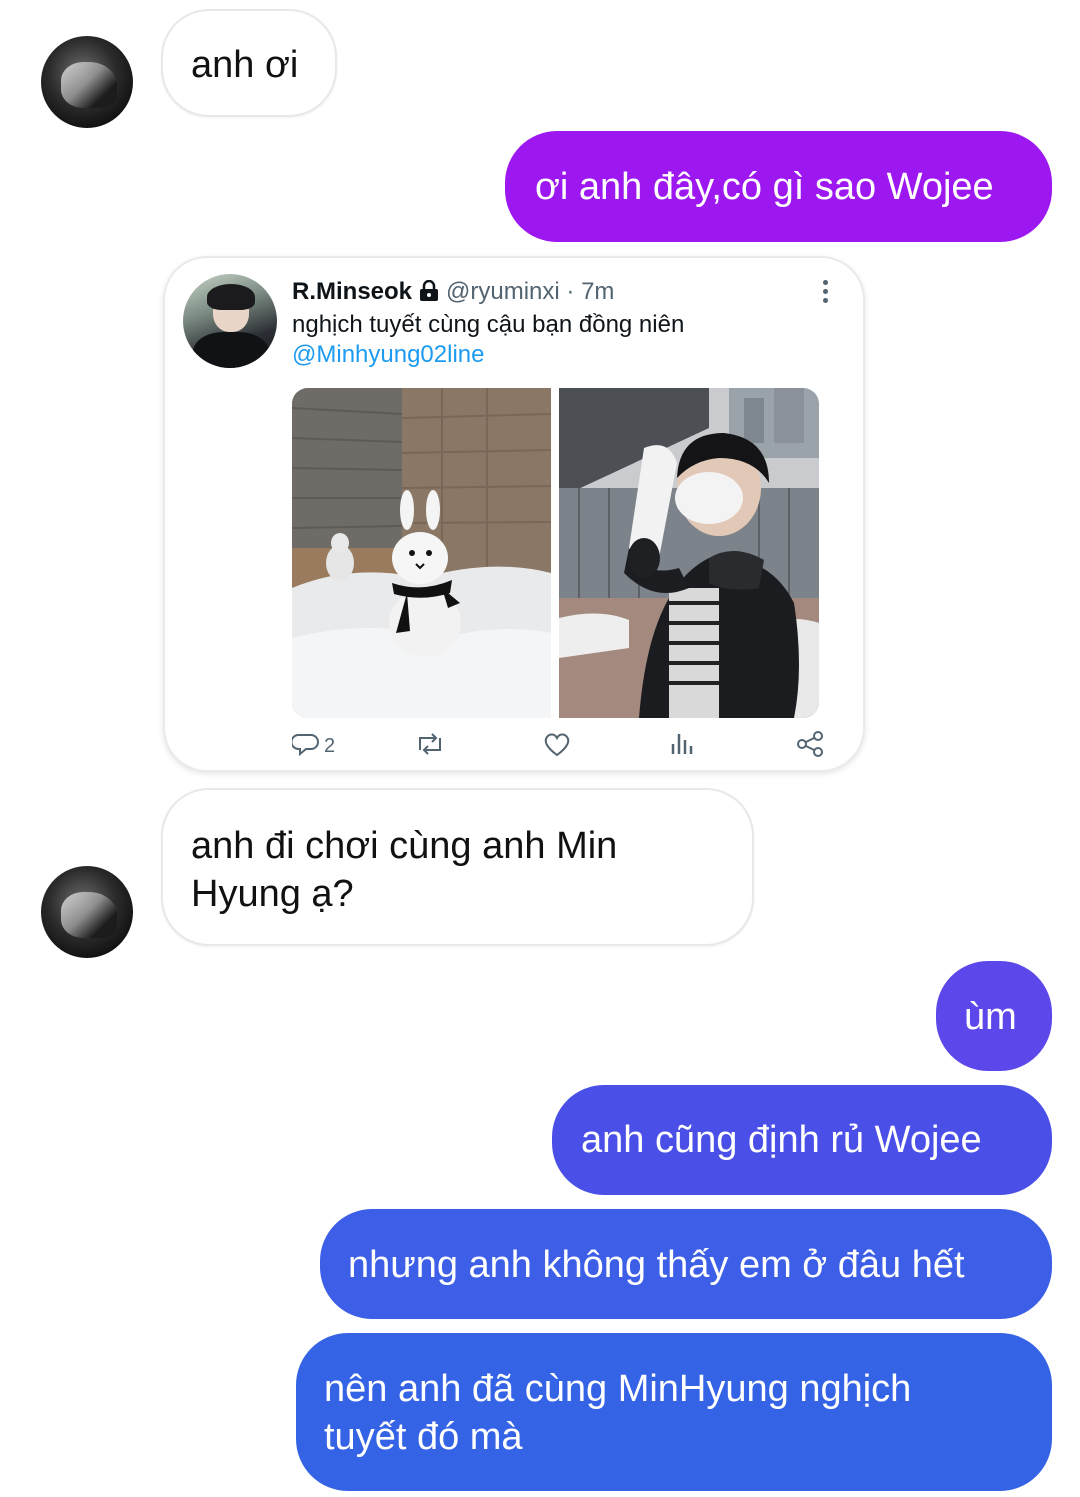 This screenshot has width=1080, height=1497. I want to click on tweet-author-name: R.Minseok, so click(352, 291).